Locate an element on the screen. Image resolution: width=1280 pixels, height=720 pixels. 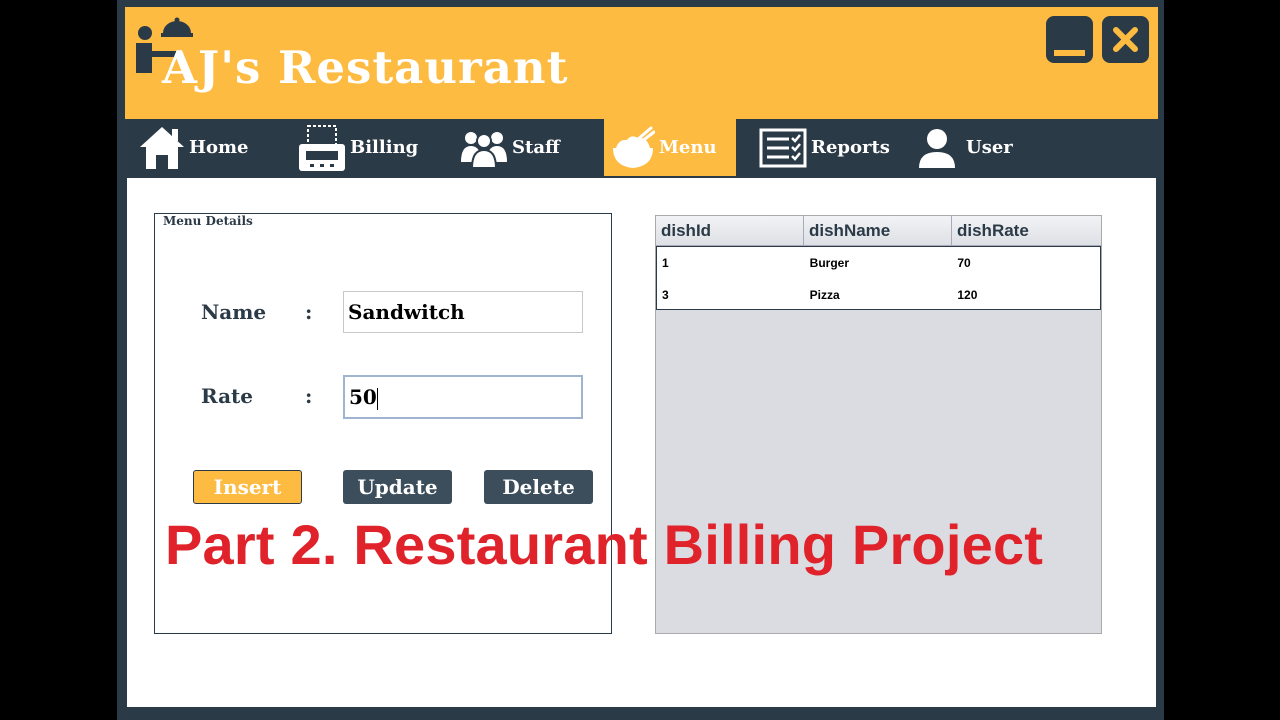
table-header: dishId dishName dishRate is located at coordinates (878, 231).